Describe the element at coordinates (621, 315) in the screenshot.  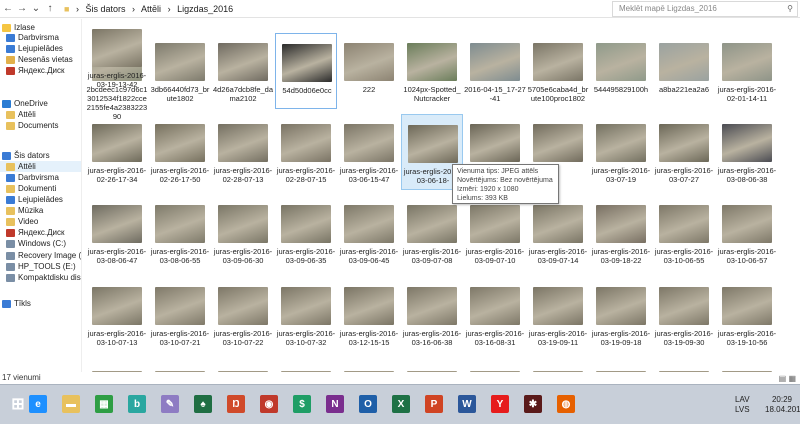
I see `file-item: juras-erglis-2016-03-19-09-18` at that location.